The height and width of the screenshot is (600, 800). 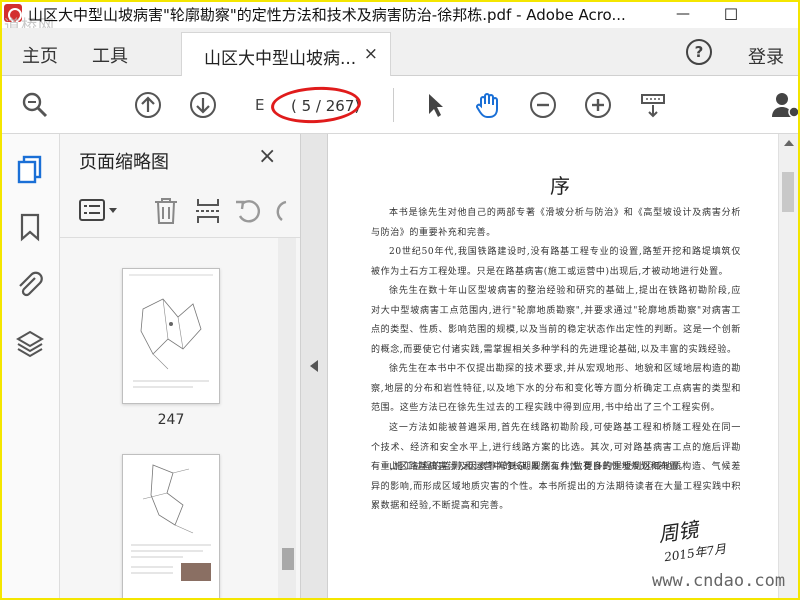 What do you see at coordinates (699, 52) in the screenshot?
I see `help-button: ?` at bounding box center [699, 52].